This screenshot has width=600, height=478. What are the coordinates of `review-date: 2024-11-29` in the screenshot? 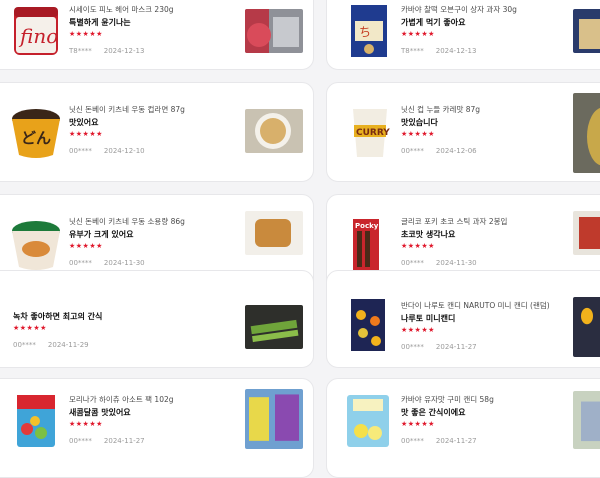 It's located at (68, 345).